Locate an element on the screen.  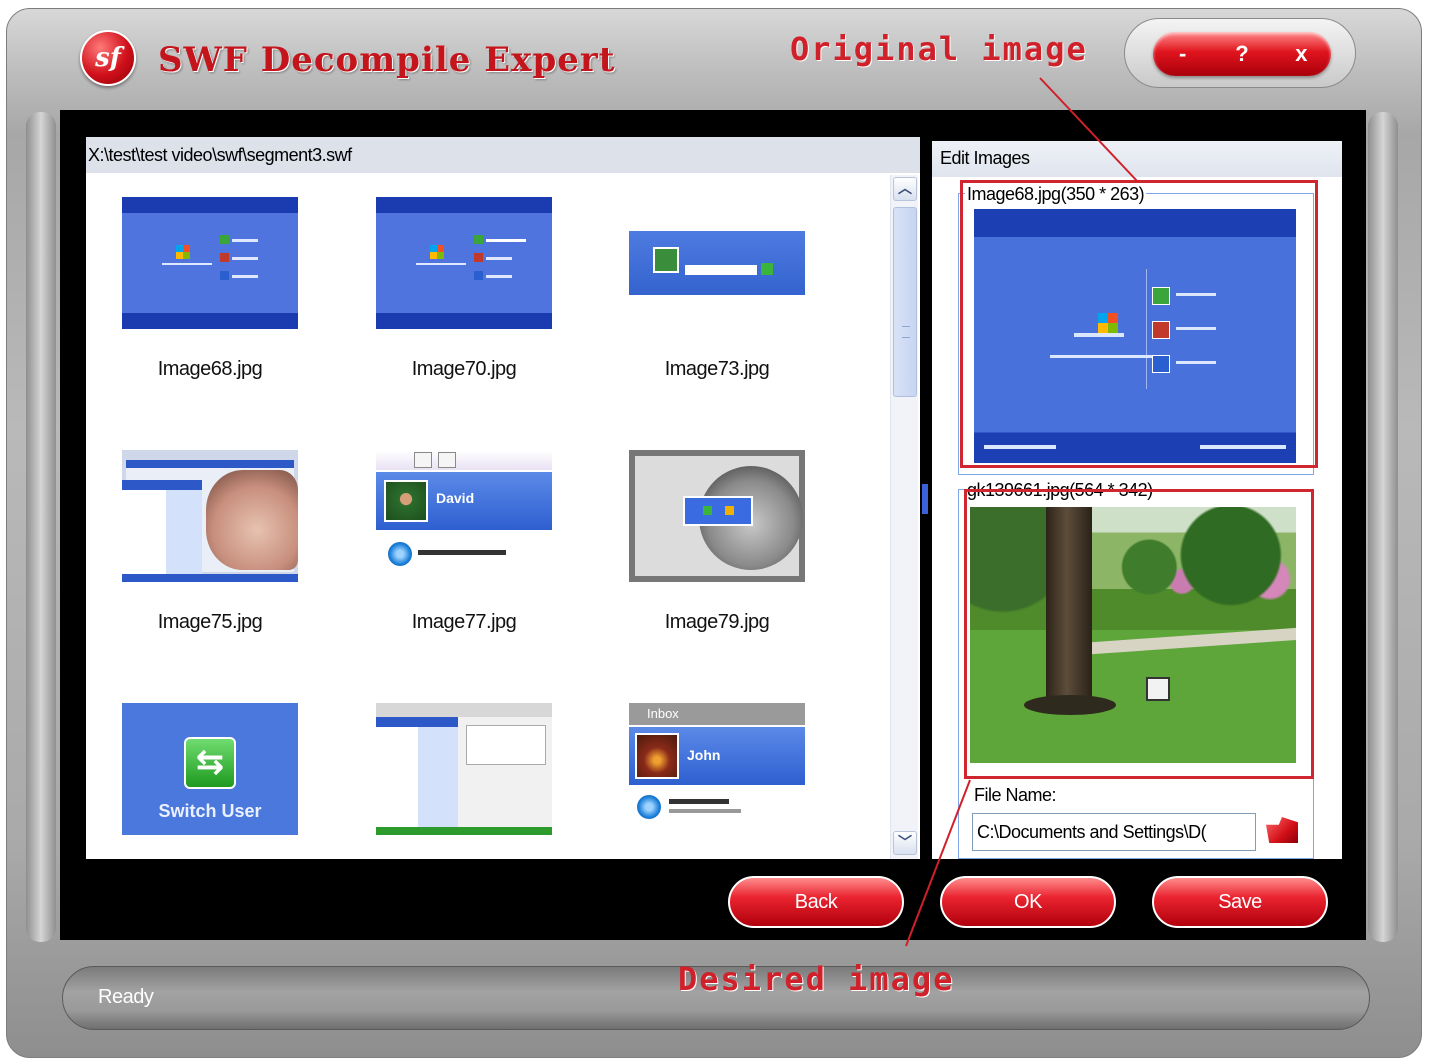
scrollbar-thumb is located at coordinates (905, 302).